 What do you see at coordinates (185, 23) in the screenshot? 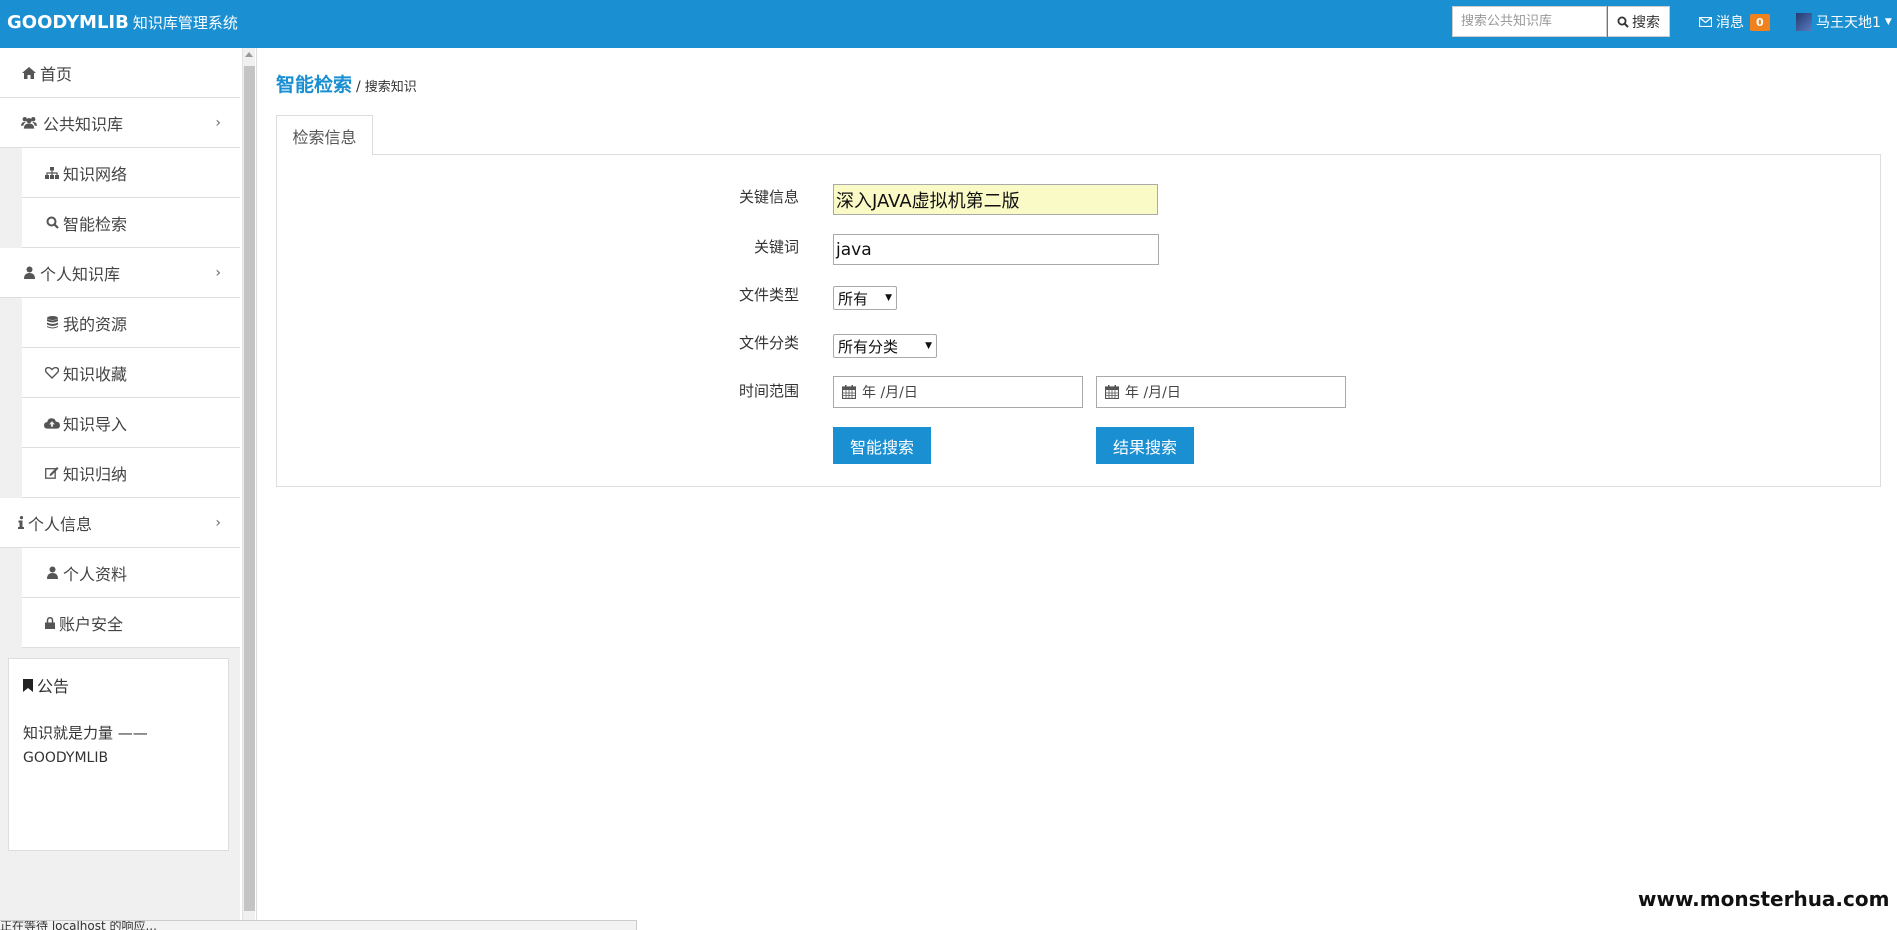
I see `brand-subtitle: 知识库管理系统` at bounding box center [185, 23].